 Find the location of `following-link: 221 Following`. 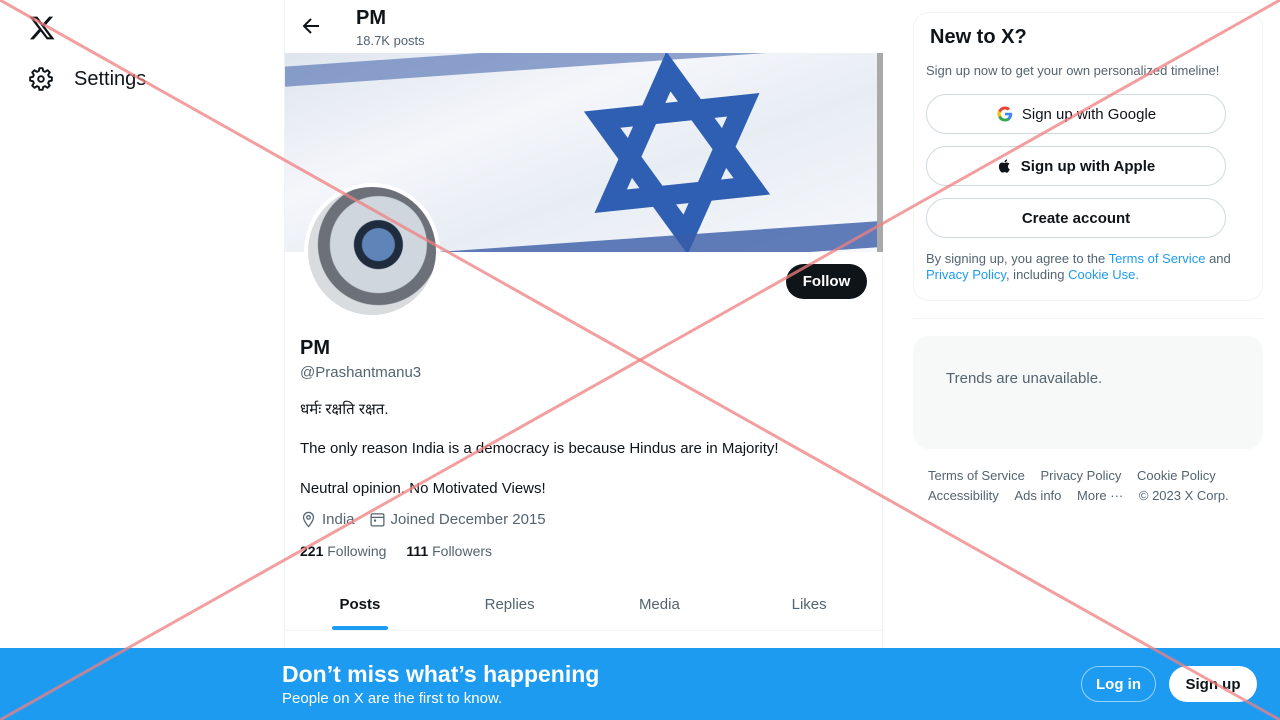

following-link: 221 Following is located at coordinates (343, 551).